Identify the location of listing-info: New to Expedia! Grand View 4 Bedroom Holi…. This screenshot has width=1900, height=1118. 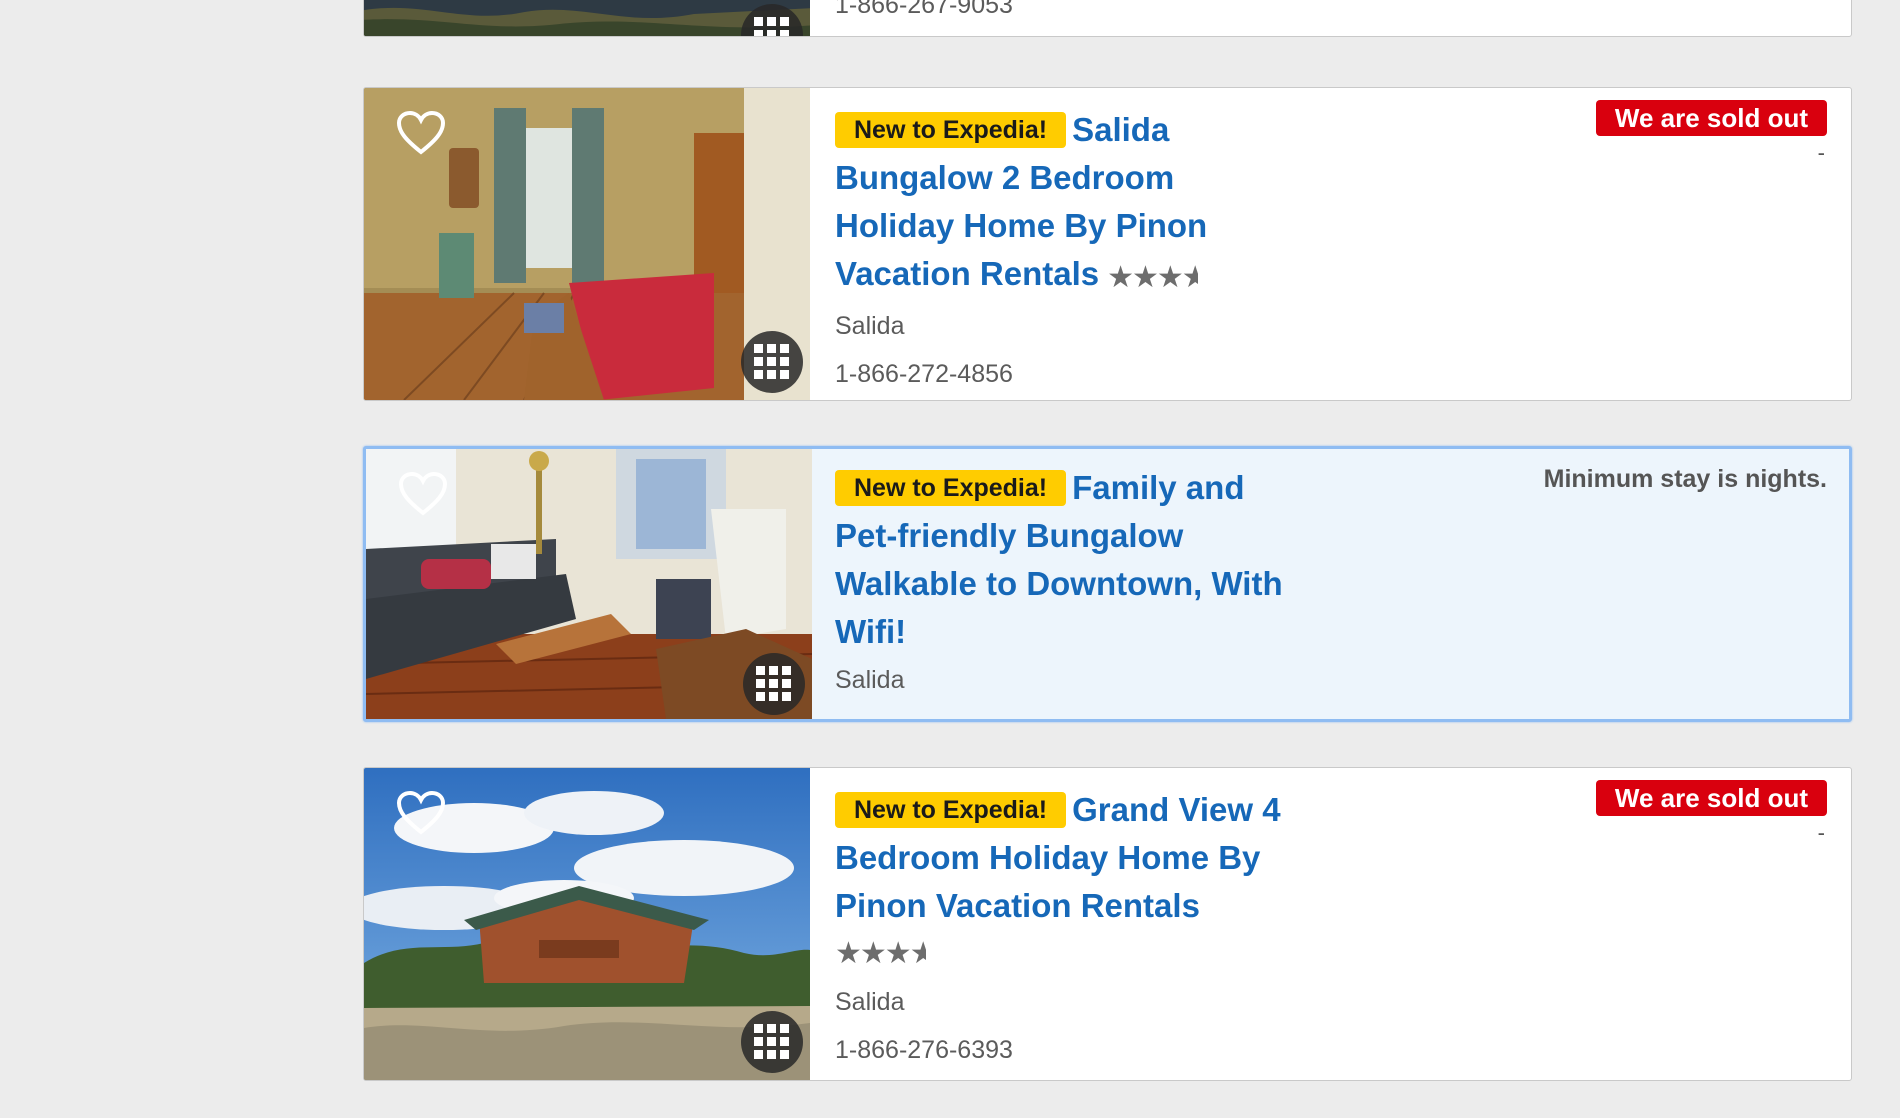
(1105, 930).